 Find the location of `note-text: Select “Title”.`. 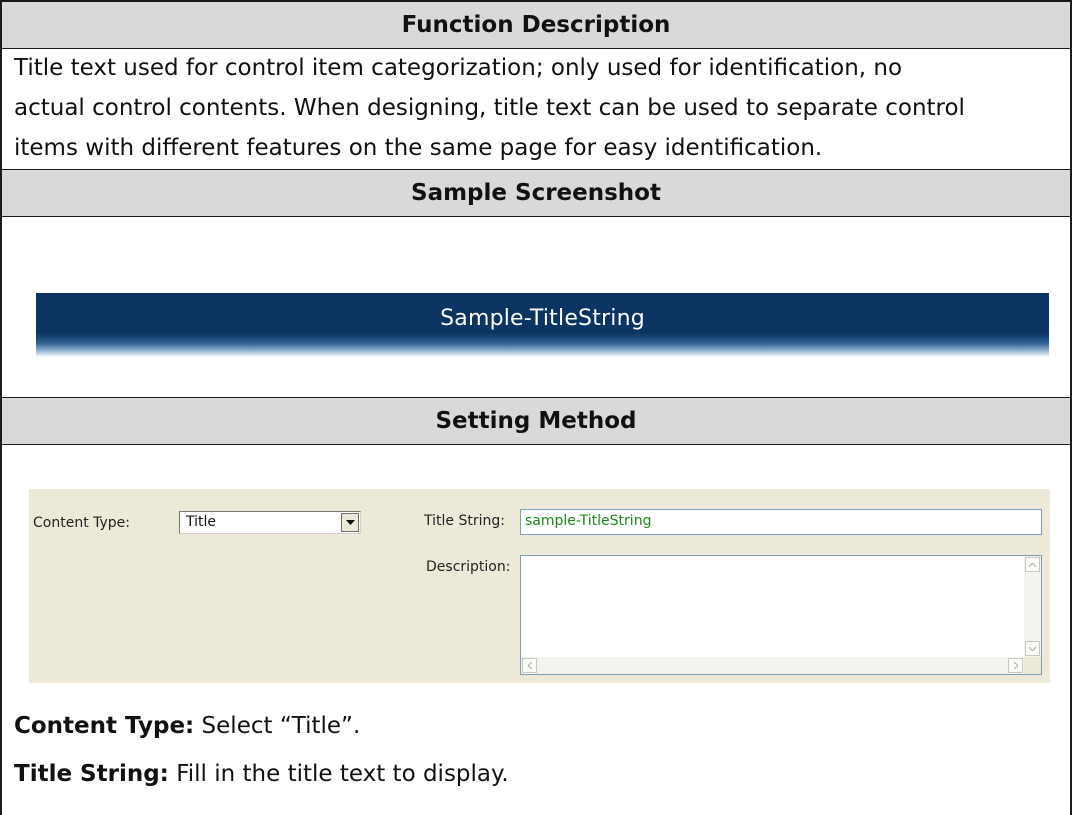

note-text: Select “Title”. is located at coordinates (277, 726).